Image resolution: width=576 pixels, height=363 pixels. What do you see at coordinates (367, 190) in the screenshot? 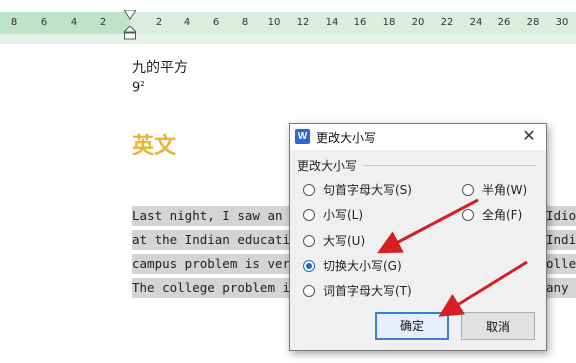
I see `option-label: 句首字母大写(S)` at bounding box center [367, 190].